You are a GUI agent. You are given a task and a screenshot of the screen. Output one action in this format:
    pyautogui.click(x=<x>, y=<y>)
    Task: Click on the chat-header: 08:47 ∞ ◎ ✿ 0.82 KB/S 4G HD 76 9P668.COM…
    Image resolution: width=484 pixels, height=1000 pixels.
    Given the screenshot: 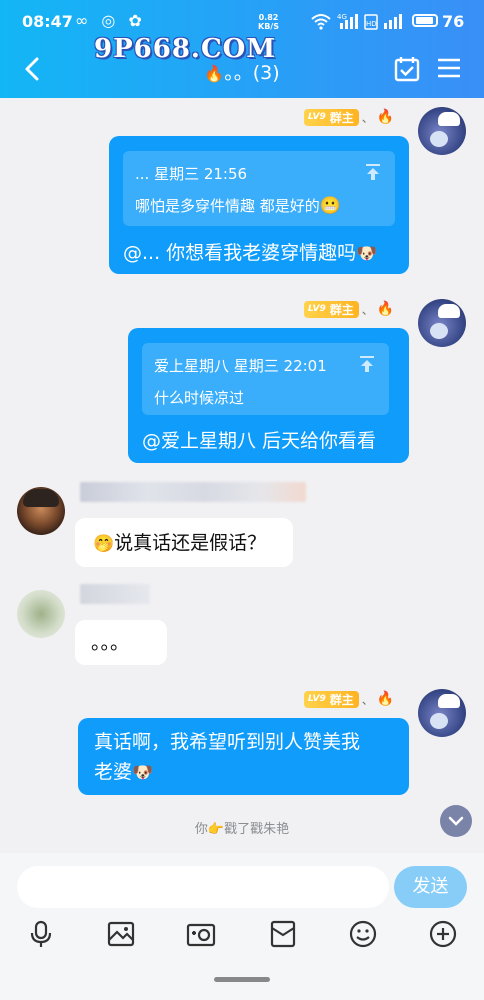 What is the action you would take?
    pyautogui.click(x=242, y=49)
    